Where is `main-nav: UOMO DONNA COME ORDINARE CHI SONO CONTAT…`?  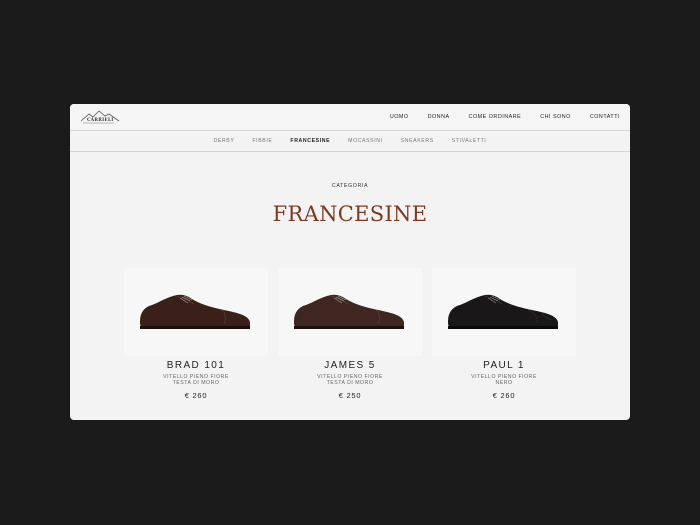
main-nav: UOMO DONNA COME ORDINARE CHI SONO CONTAT… is located at coordinates (495, 117).